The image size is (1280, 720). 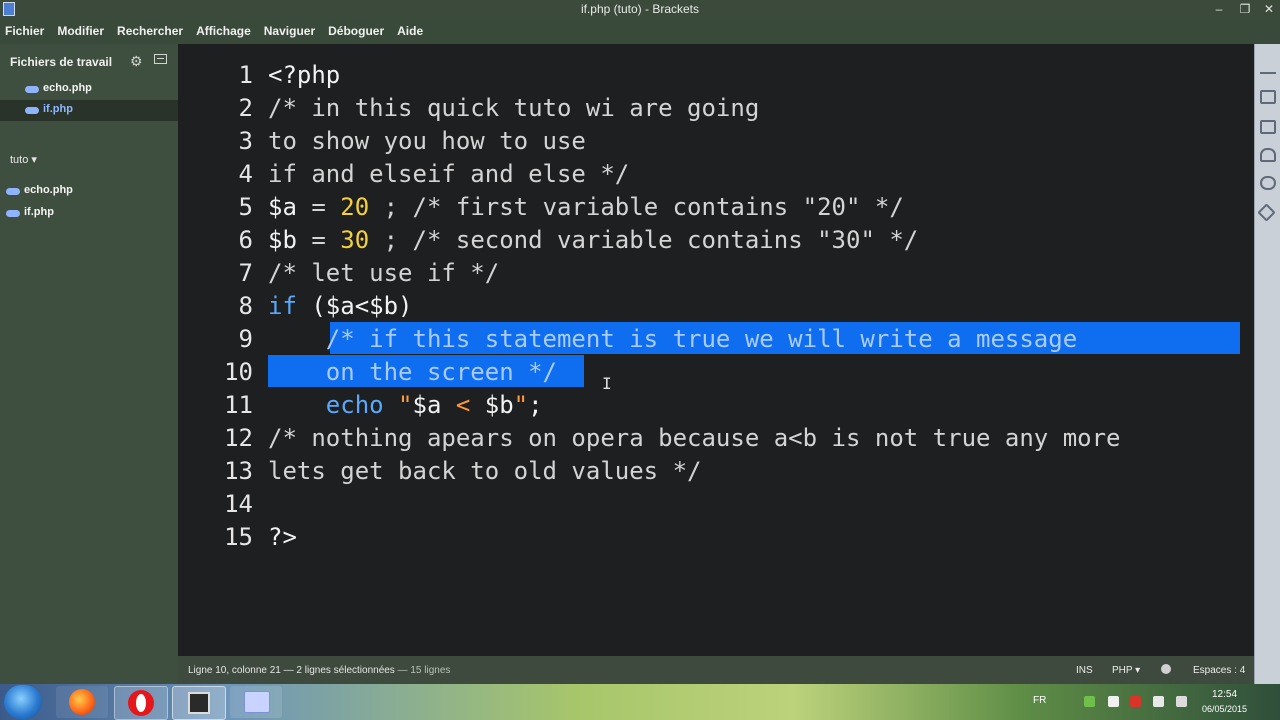 What do you see at coordinates (39, 212) in the screenshot?
I see `project-file-name: if.php` at bounding box center [39, 212].